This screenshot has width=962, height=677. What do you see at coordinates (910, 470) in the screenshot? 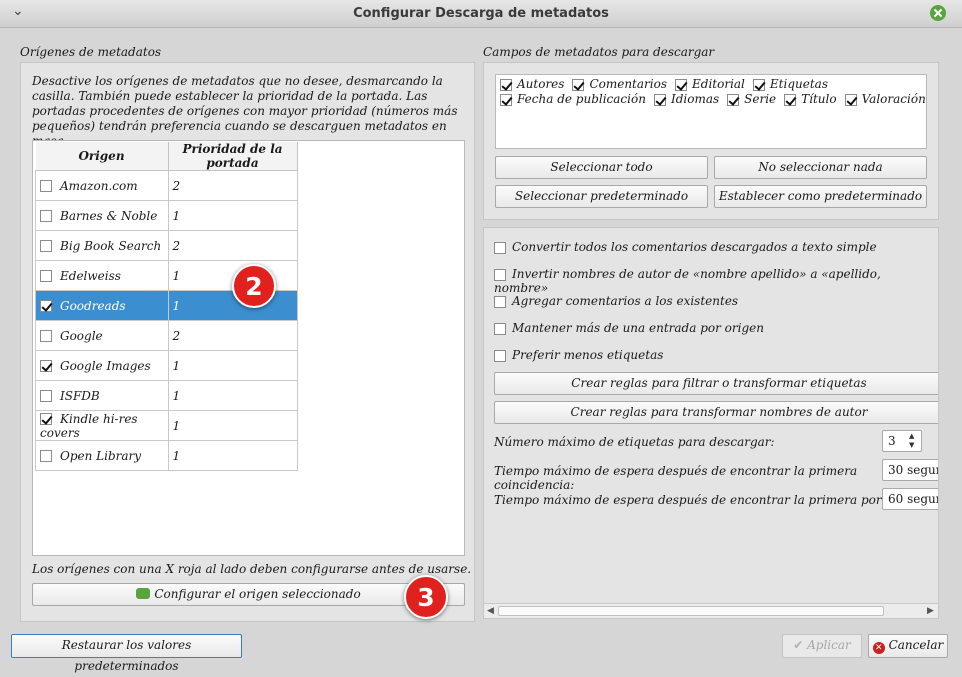
I see `timeout-first-spinbox: 30 segund` at bounding box center [910, 470].